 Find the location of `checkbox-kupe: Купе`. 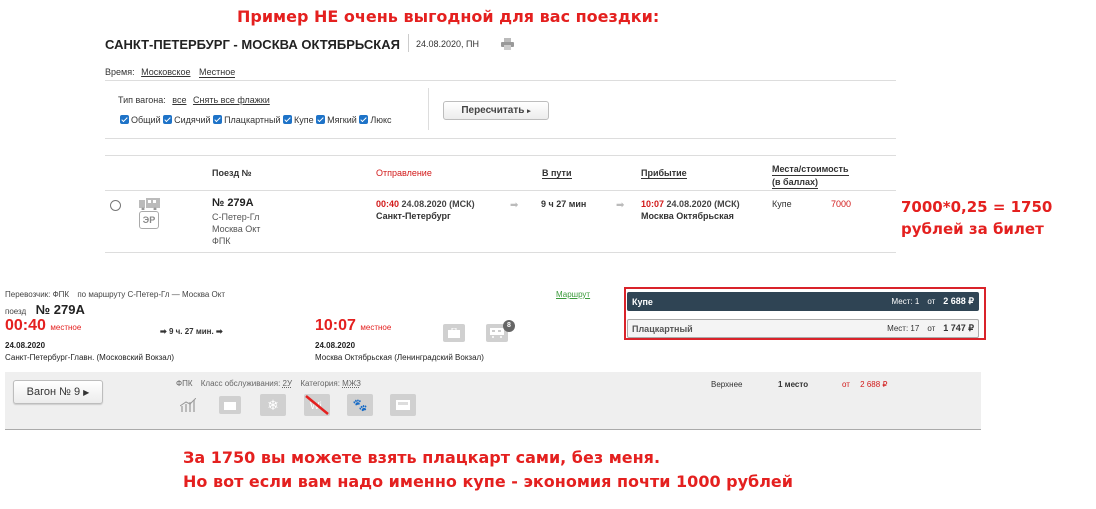

checkbox-kupe: Купе is located at coordinates (298, 120).